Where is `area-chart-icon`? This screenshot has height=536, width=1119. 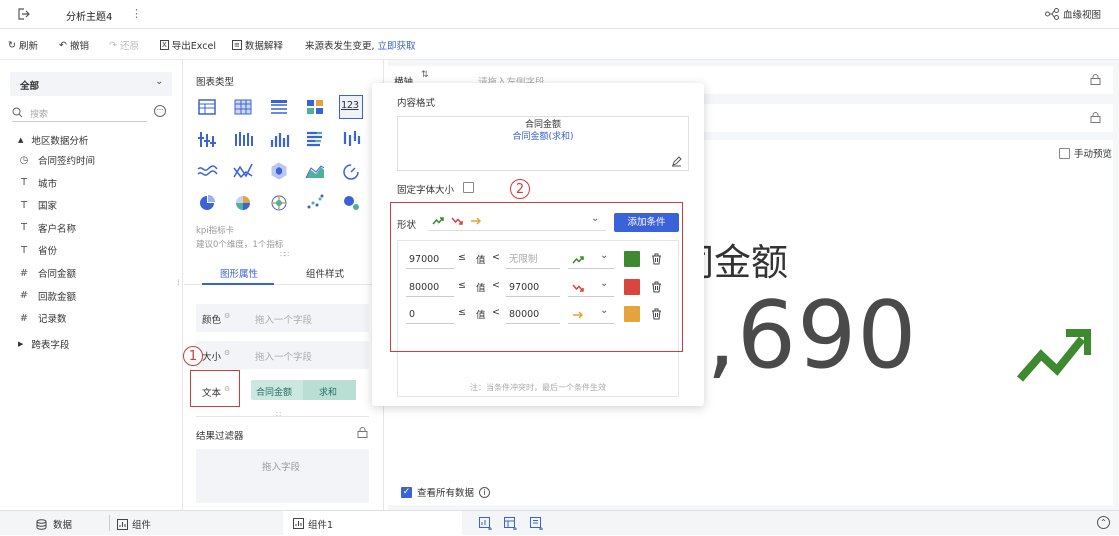 area-chart-icon is located at coordinates (315, 171).